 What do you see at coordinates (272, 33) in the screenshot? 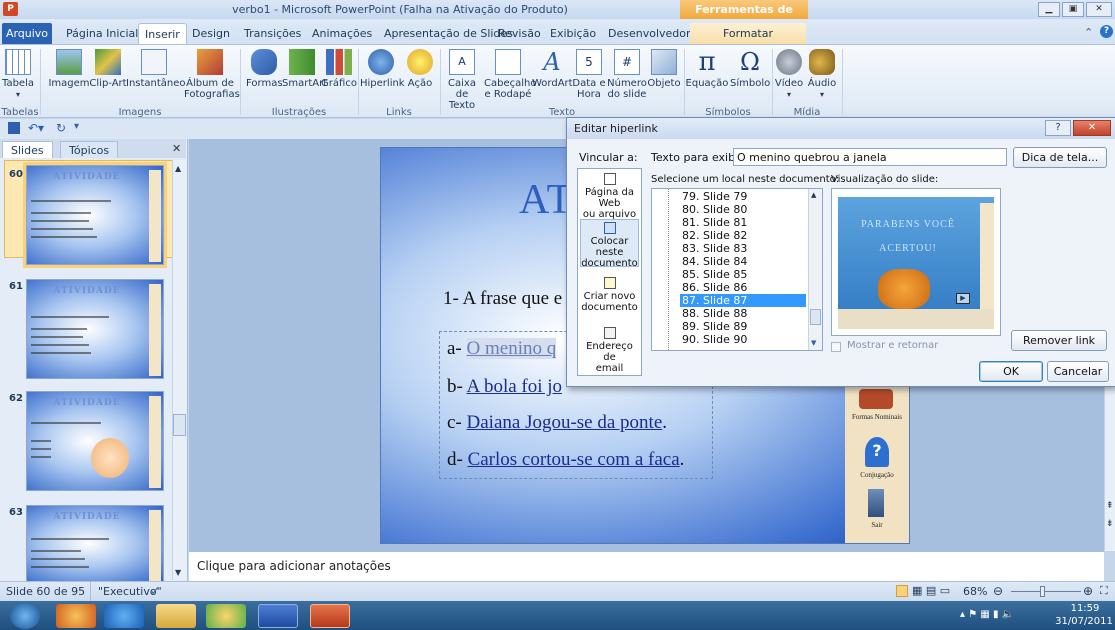
I see `tab-transicoes: Transições` at bounding box center [272, 33].